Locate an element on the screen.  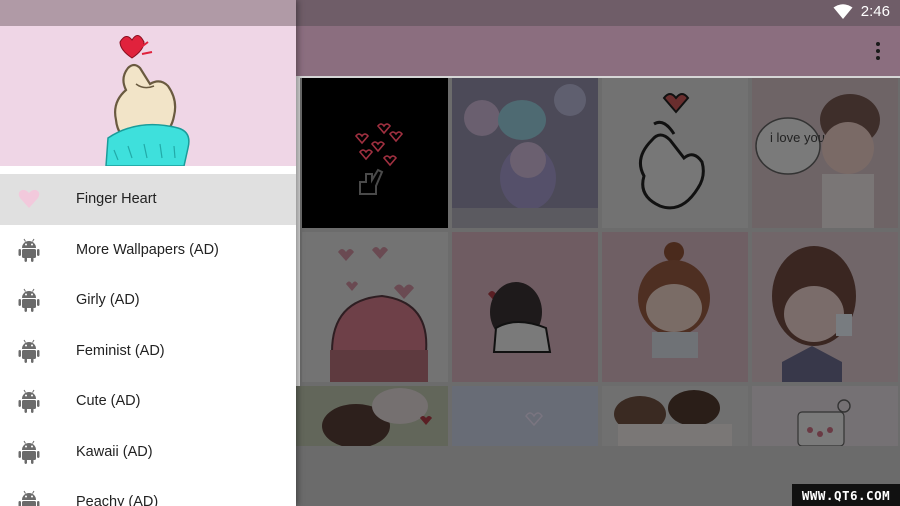
menu-item-kawaii: Kawaii (AD) is located at coordinates (148, 452).